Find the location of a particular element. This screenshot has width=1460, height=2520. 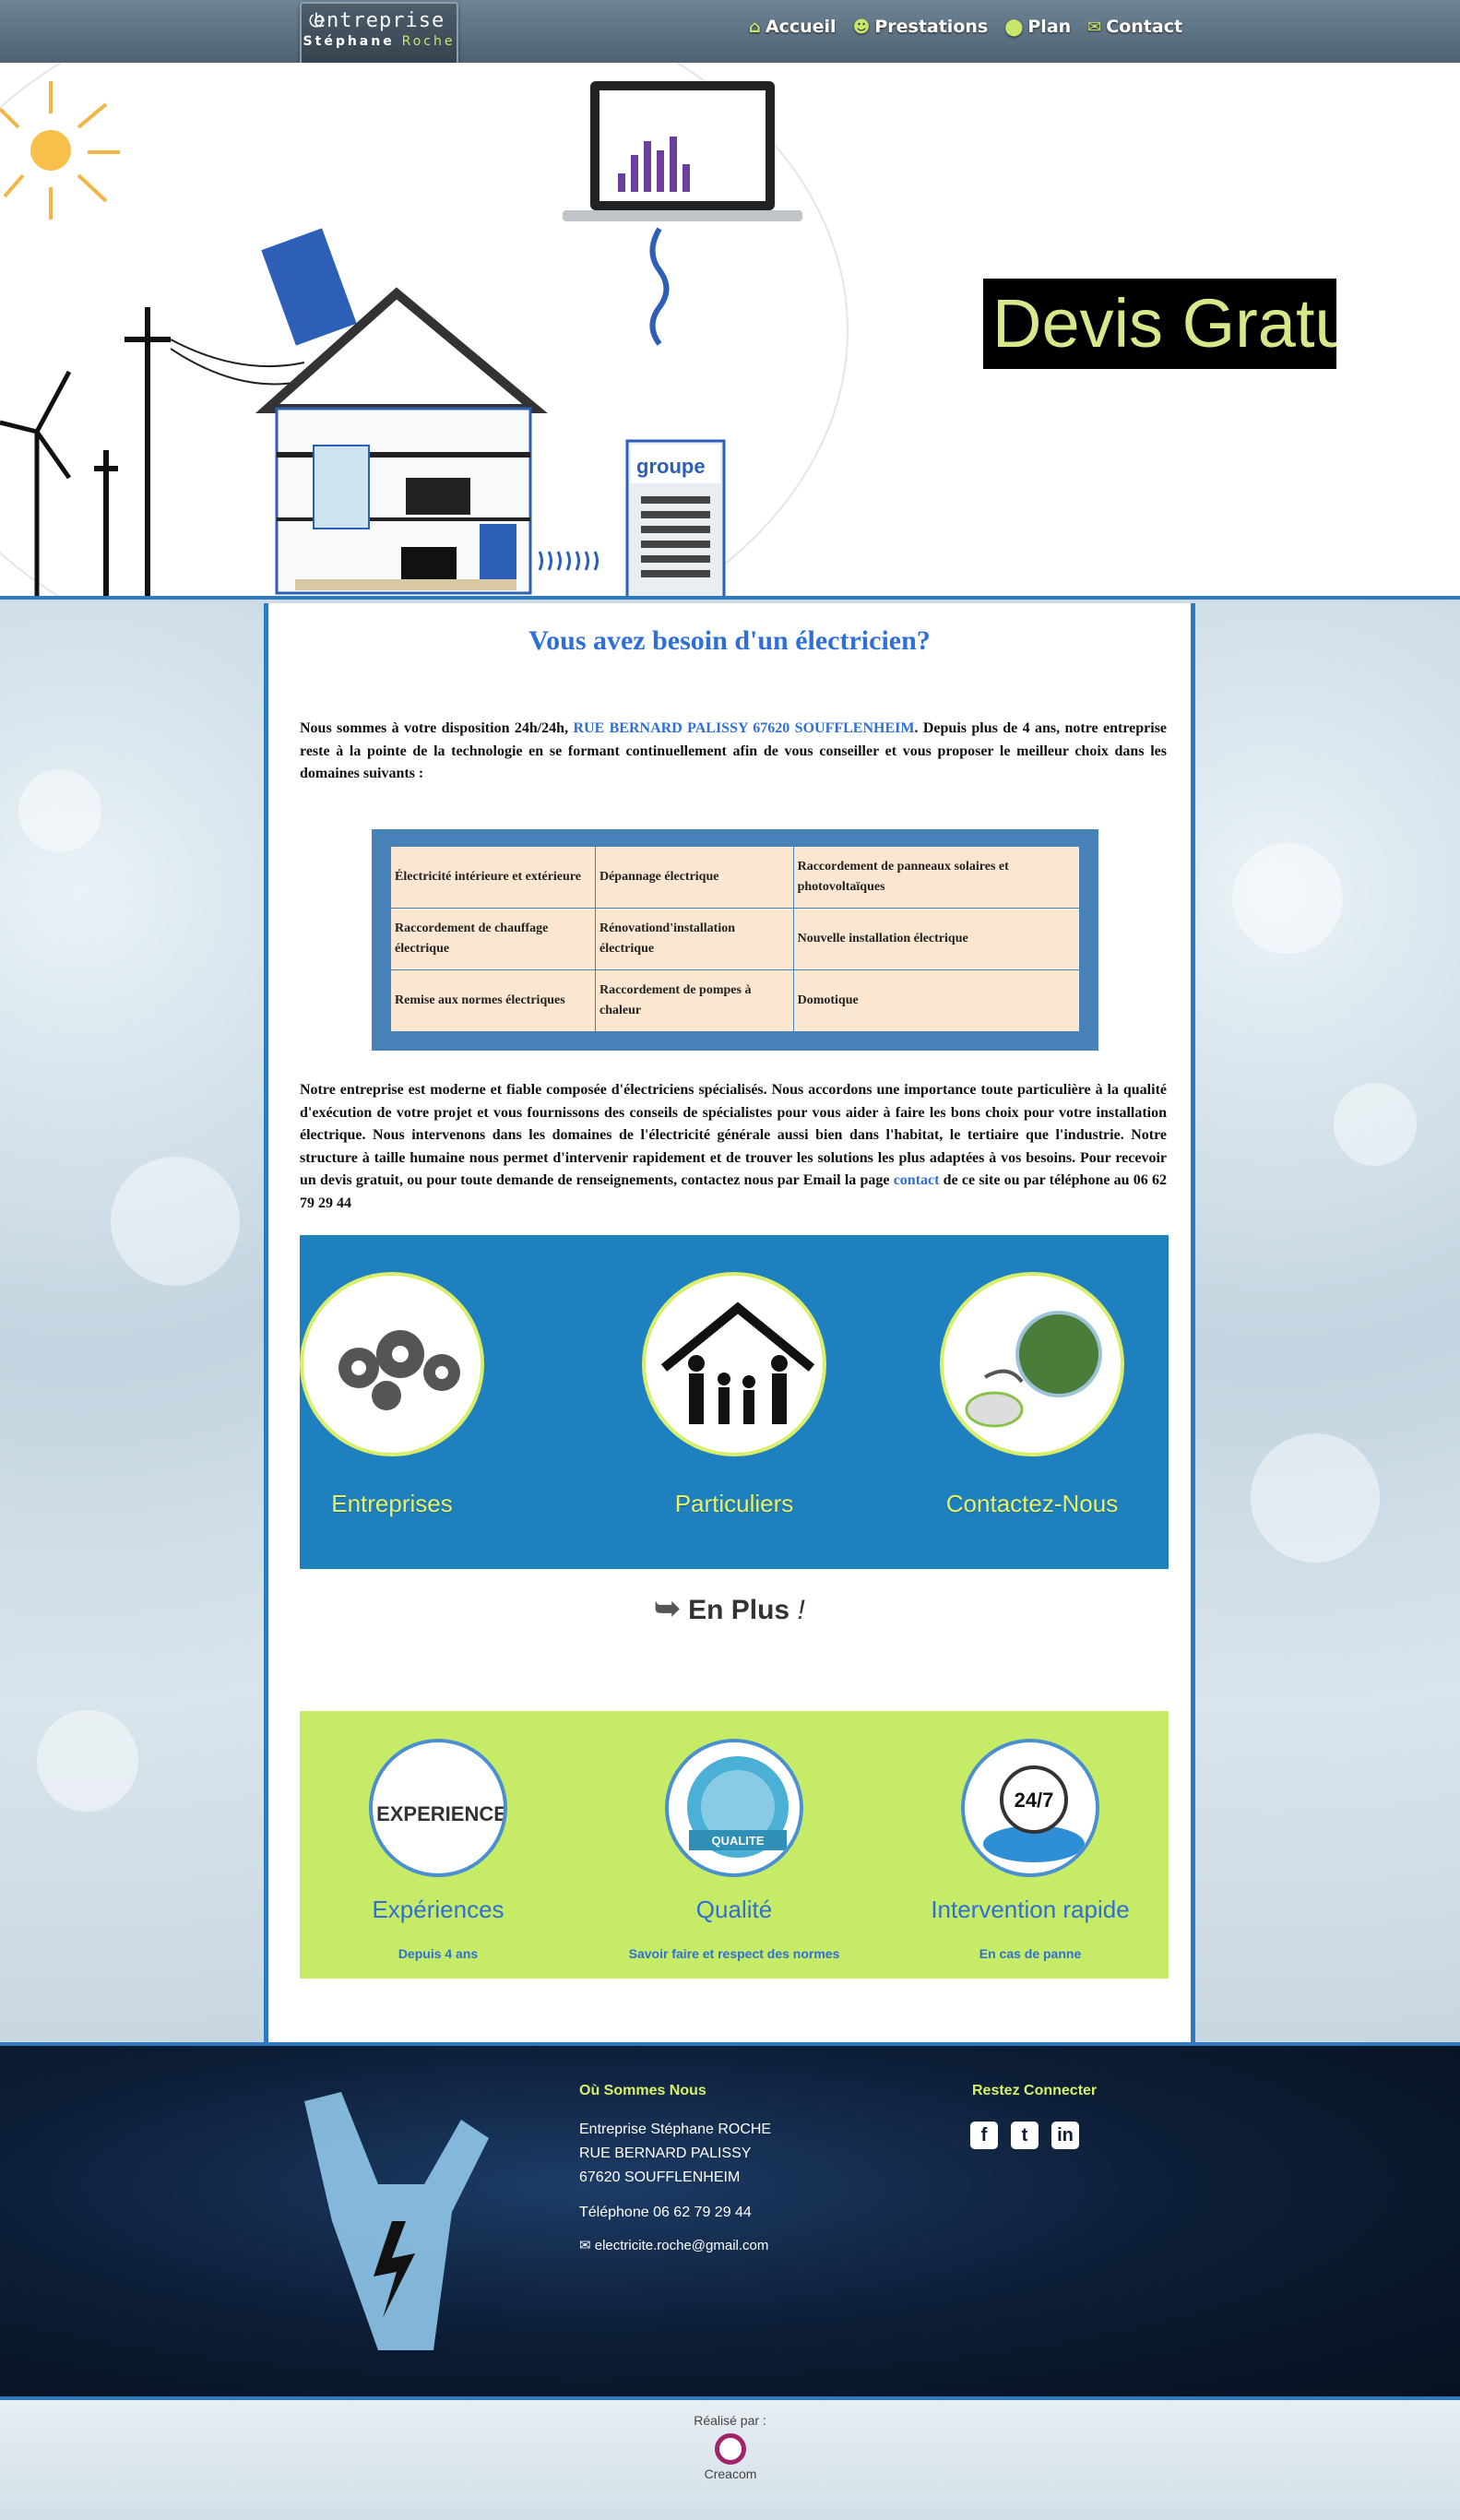

gears-icon is located at coordinates (392, 1364).